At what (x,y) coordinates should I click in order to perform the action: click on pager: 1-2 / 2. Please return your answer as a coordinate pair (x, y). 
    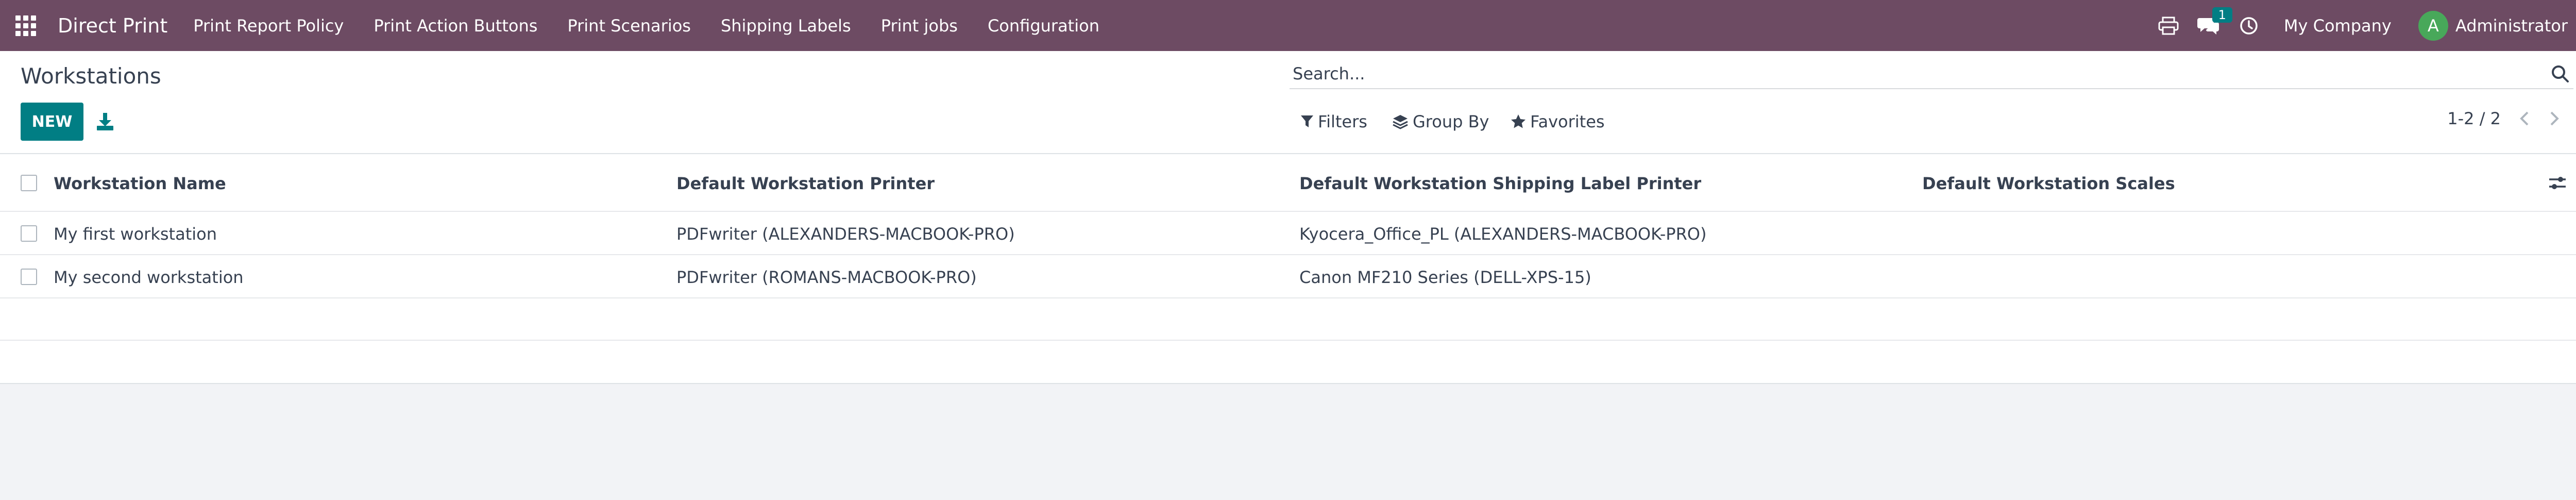
    Looking at the image, I should click on (2504, 118).